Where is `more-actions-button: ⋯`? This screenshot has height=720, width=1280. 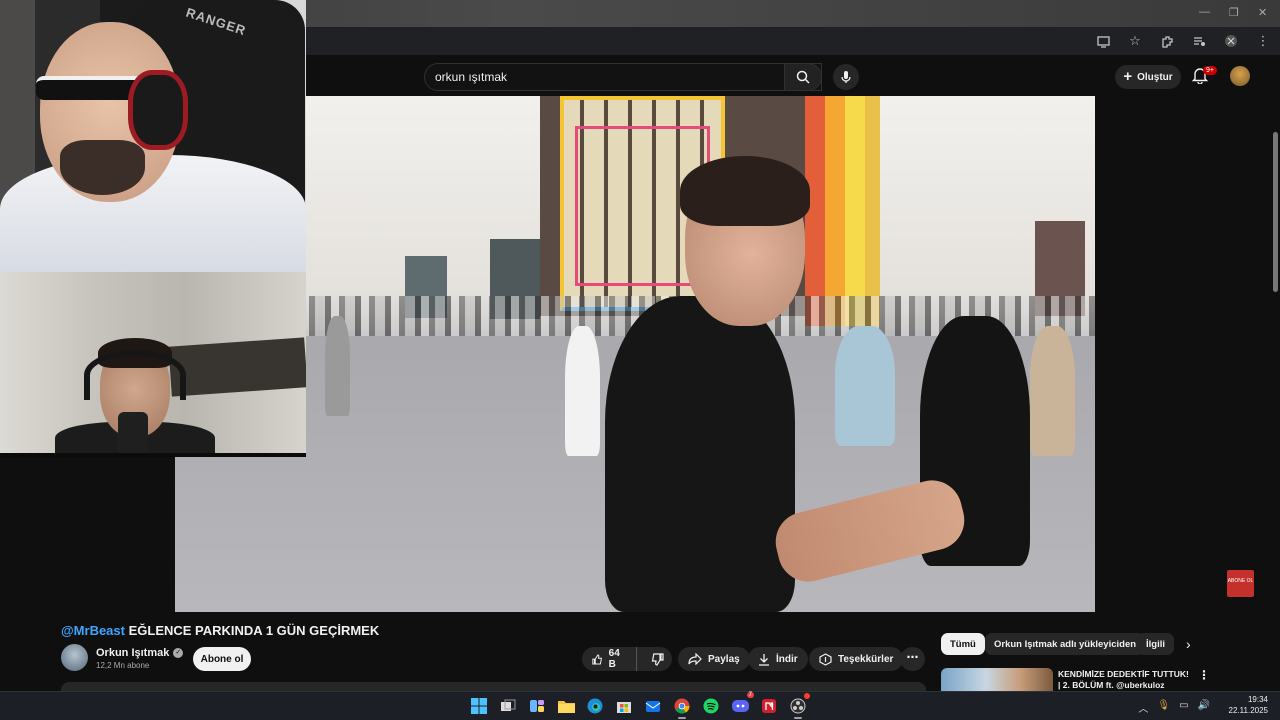
more-actions-button: ⋯ is located at coordinates (912, 659).